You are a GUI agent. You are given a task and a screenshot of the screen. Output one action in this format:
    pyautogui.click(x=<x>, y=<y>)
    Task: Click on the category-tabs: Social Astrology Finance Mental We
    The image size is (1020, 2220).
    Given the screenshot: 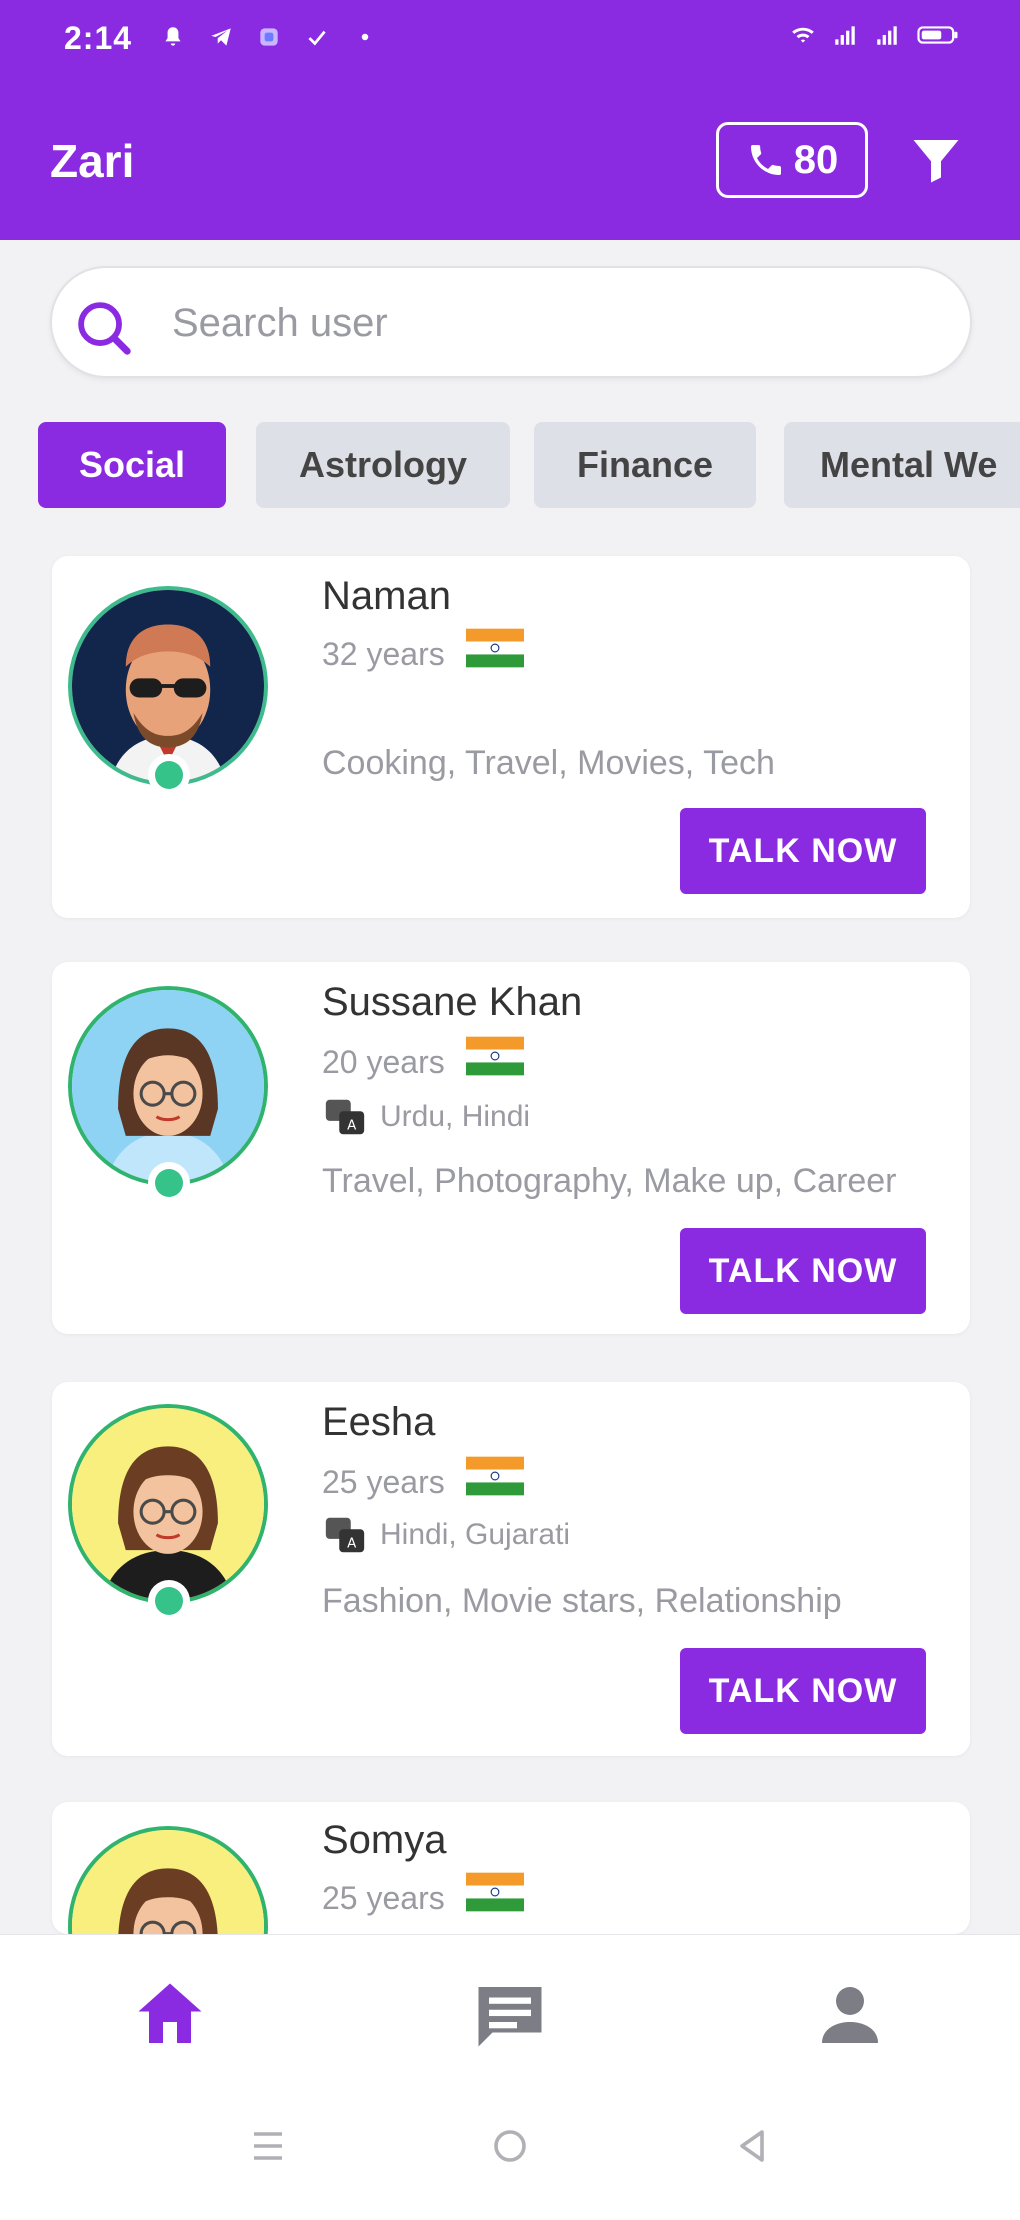 What is the action you would take?
    pyautogui.click(x=528, y=465)
    